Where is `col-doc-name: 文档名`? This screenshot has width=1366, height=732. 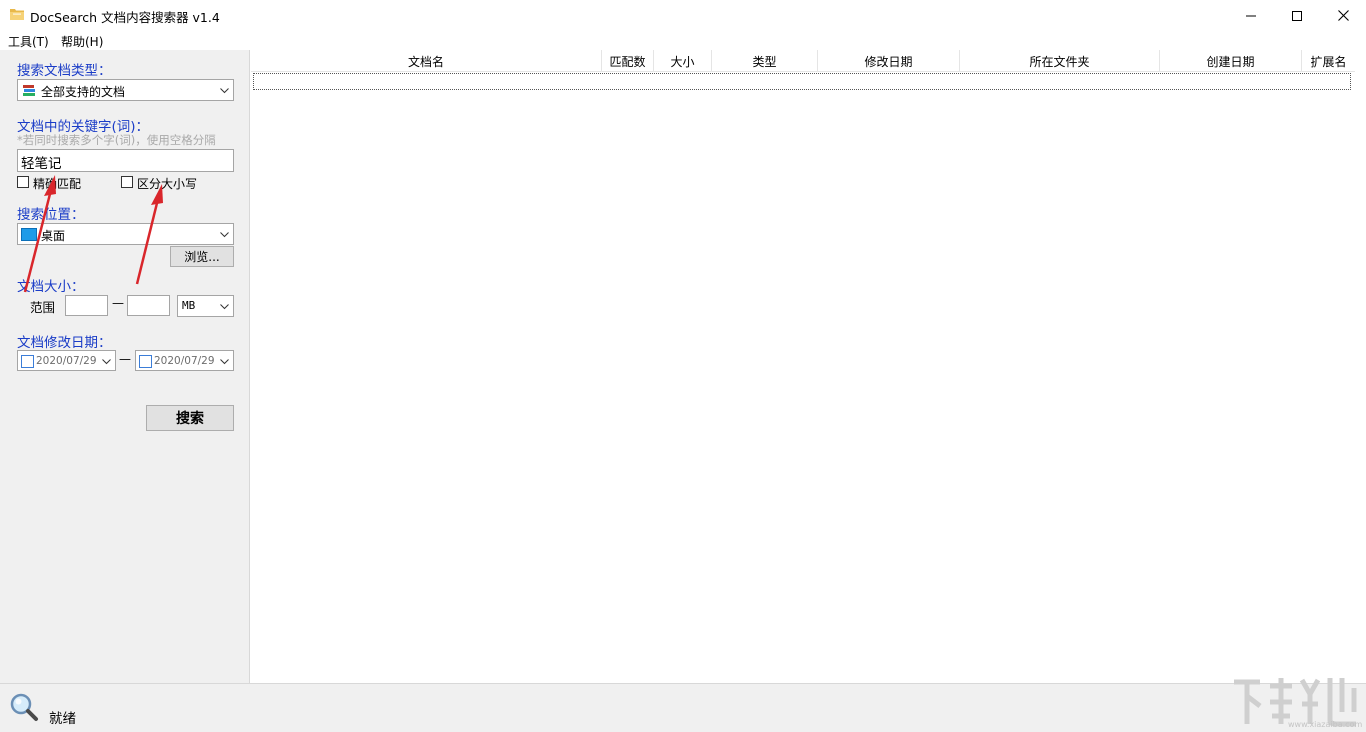 col-doc-name: 文档名 is located at coordinates (426, 61).